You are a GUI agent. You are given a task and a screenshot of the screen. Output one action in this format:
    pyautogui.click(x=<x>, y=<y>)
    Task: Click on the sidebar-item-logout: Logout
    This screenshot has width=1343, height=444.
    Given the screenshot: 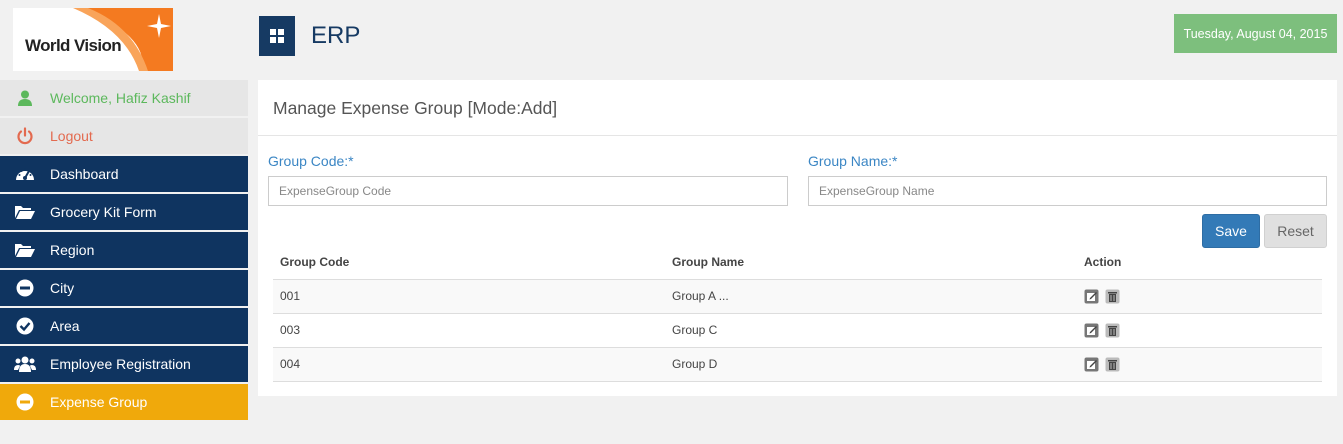 What is the action you would take?
    pyautogui.click(x=124, y=136)
    